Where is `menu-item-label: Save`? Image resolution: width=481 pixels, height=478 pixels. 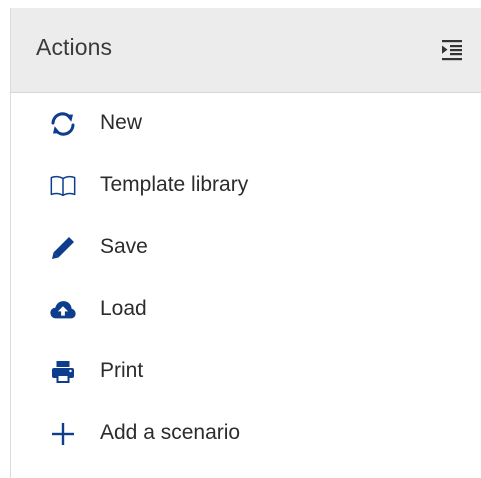 menu-item-label: Save is located at coordinates (124, 246).